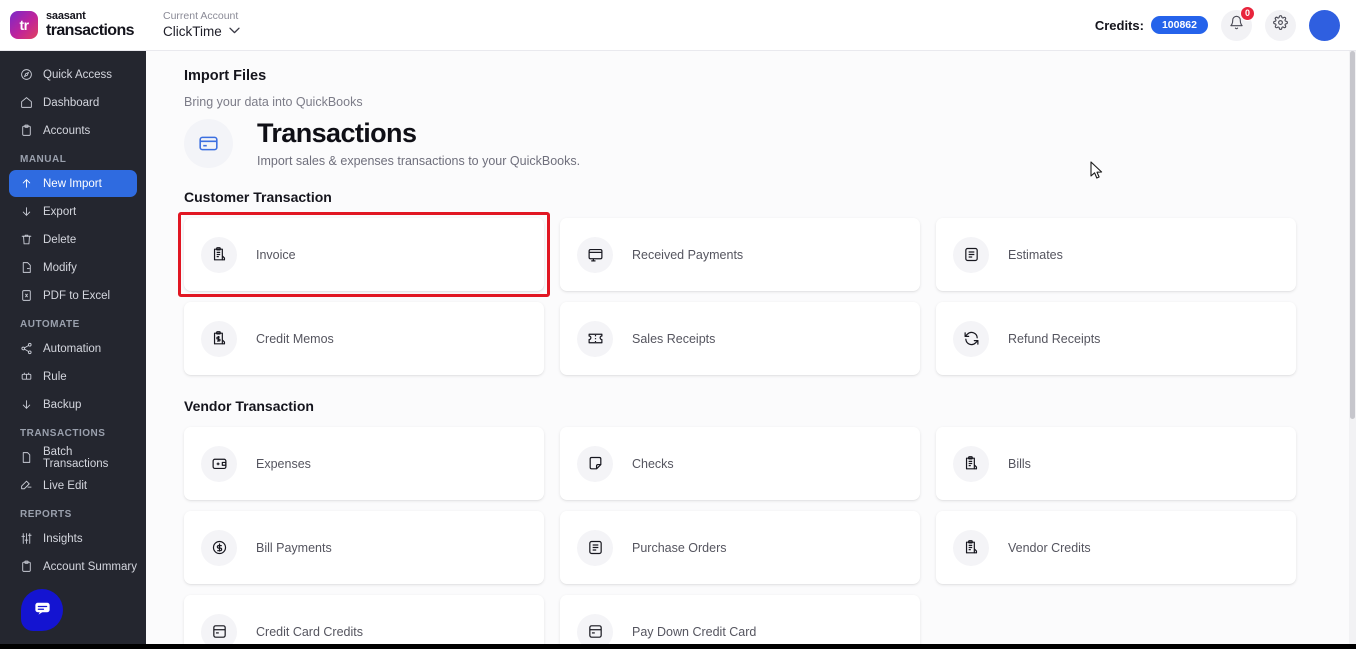 This screenshot has width=1356, height=649. Describe the element at coordinates (225, 76) in the screenshot. I see `page-title: Import Files` at that location.